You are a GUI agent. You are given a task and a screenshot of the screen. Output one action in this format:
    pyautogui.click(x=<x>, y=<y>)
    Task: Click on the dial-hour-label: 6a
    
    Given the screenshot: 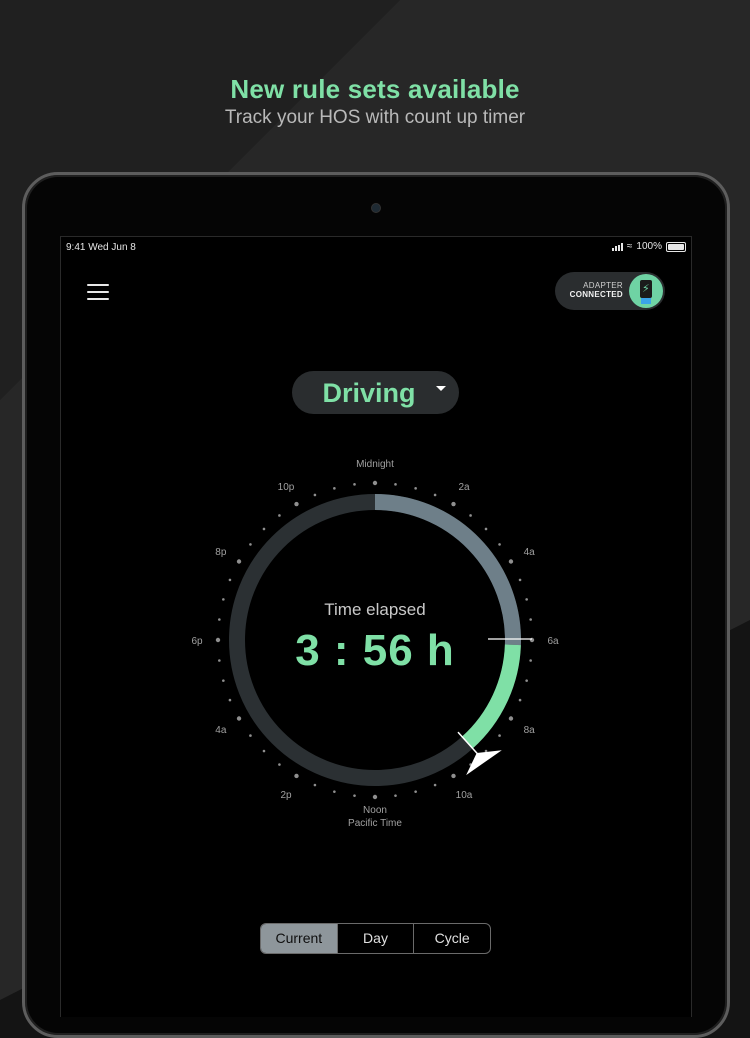 What is the action you would take?
    pyautogui.click(x=553, y=641)
    